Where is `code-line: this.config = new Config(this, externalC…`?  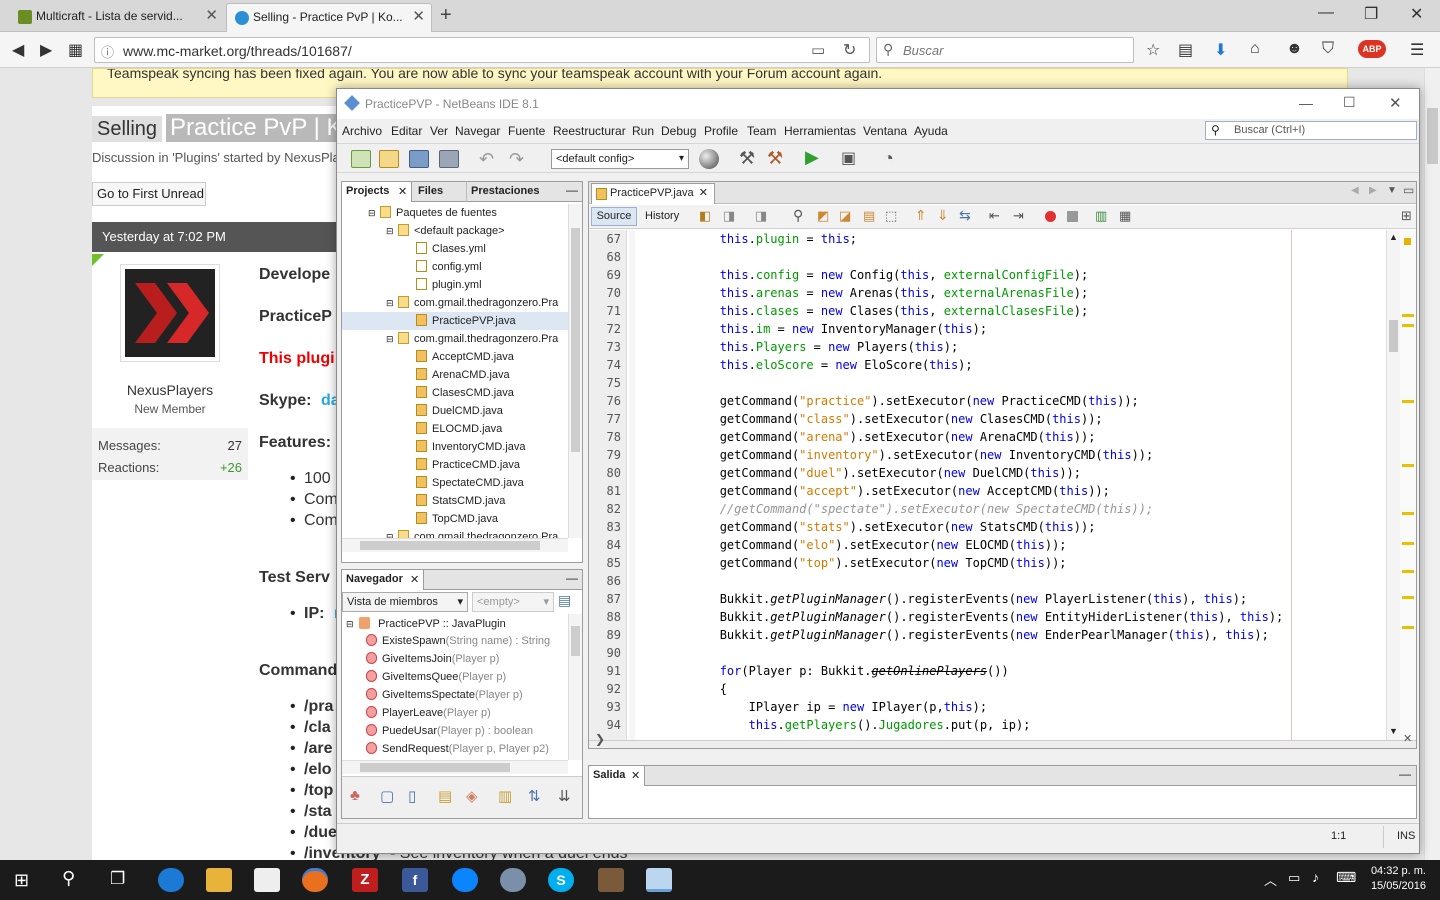 code-line: this.config = new Config(this, externalC… is located at coordinates (861, 275).